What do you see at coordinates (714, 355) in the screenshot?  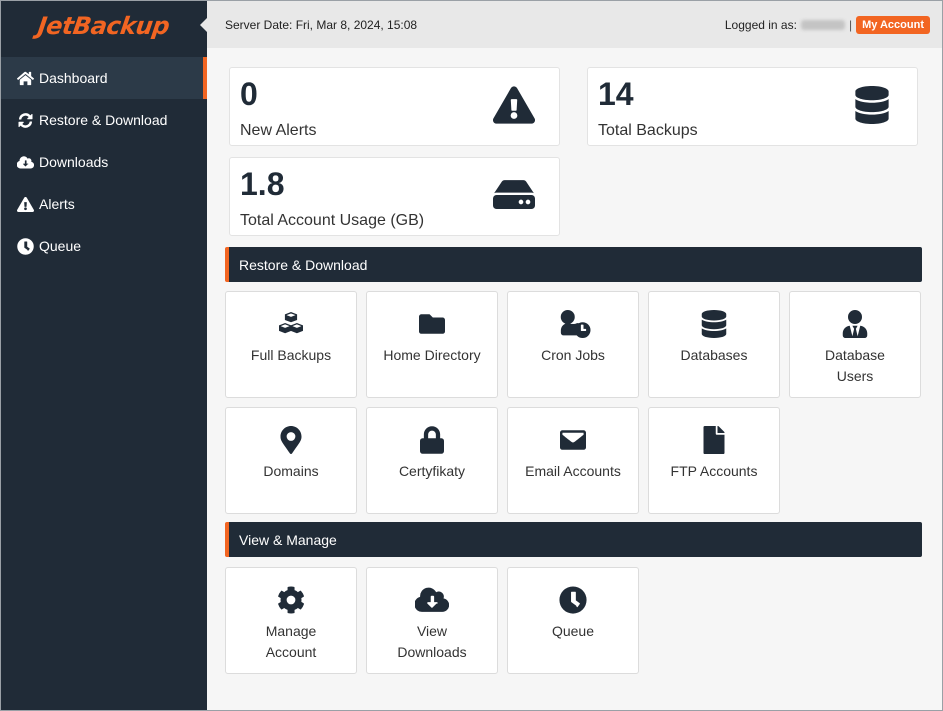 I see `tile-label: Databases` at bounding box center [714, 355].